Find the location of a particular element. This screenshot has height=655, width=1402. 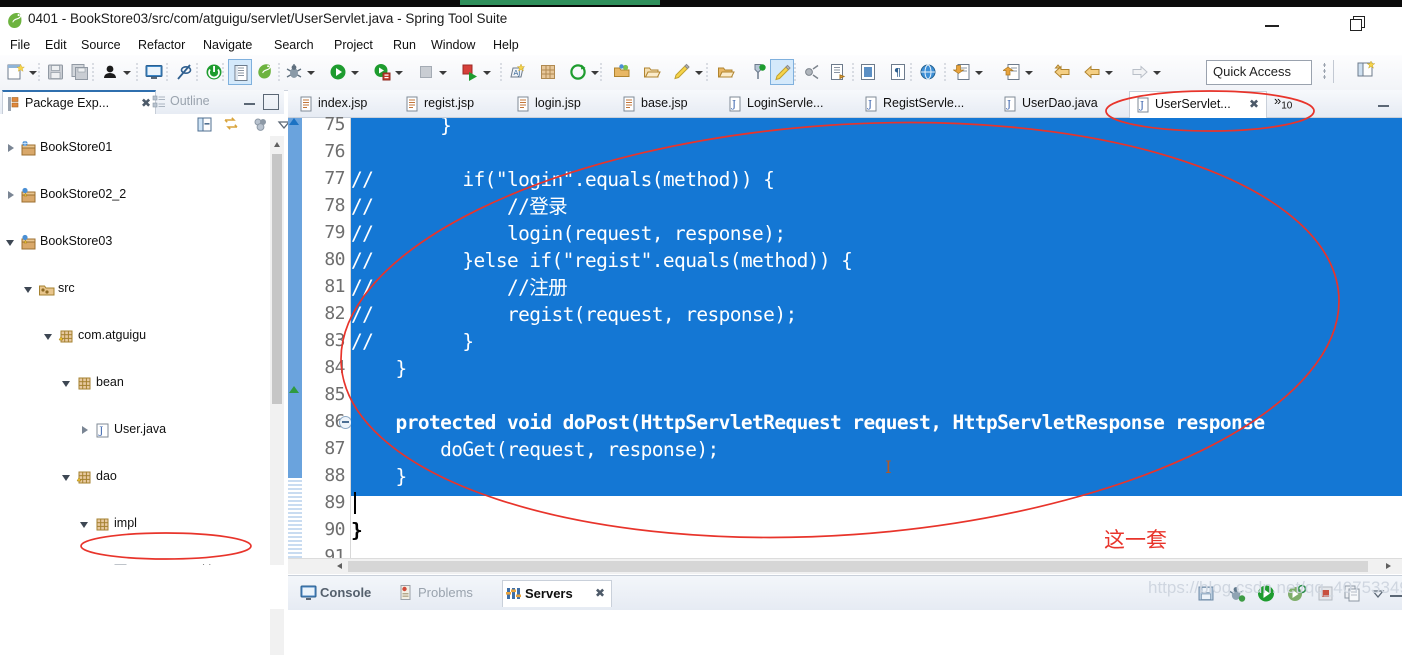

run-last-tool-dropdown is located at coordinates (486, 72).